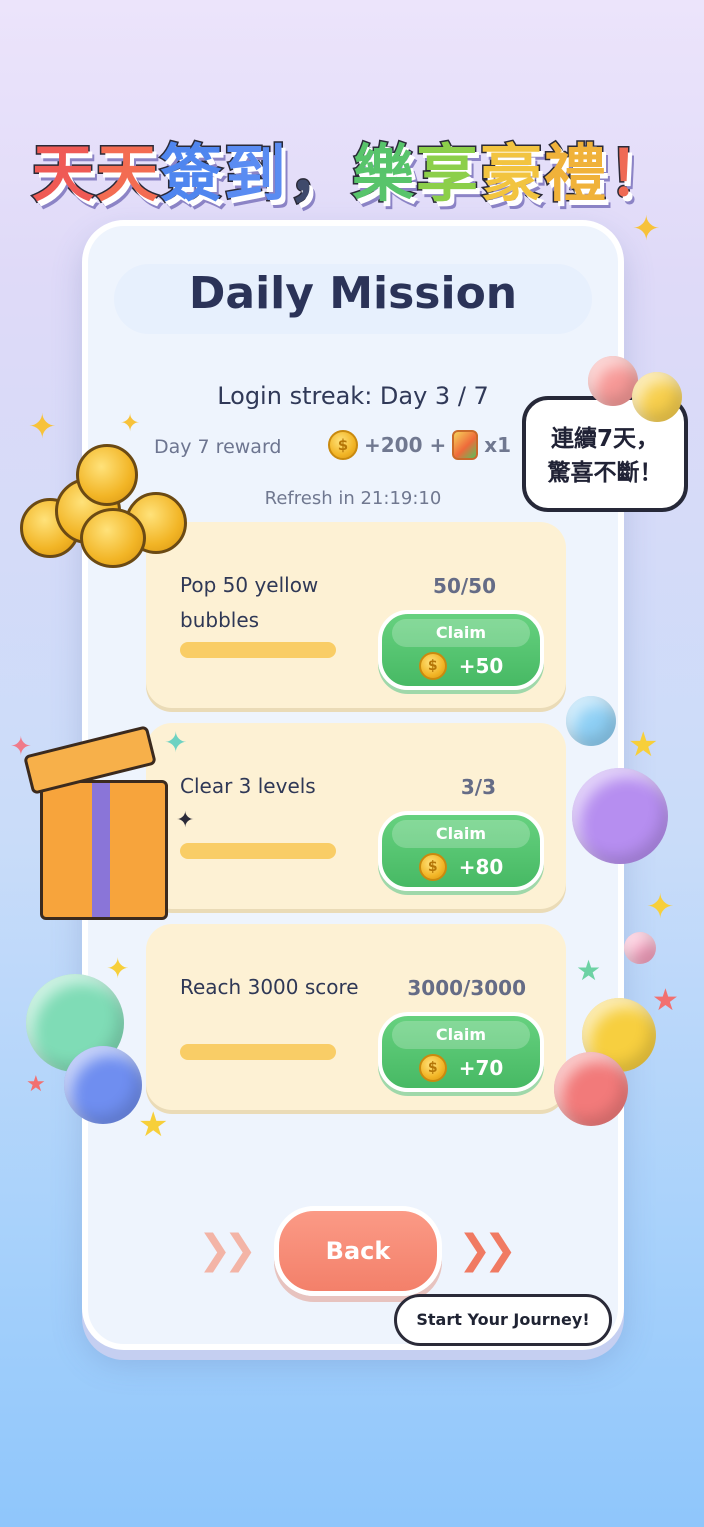  I want to click on mission-item: Clear 3 levels 3/3 Claim $ +80, so click(356, 816).